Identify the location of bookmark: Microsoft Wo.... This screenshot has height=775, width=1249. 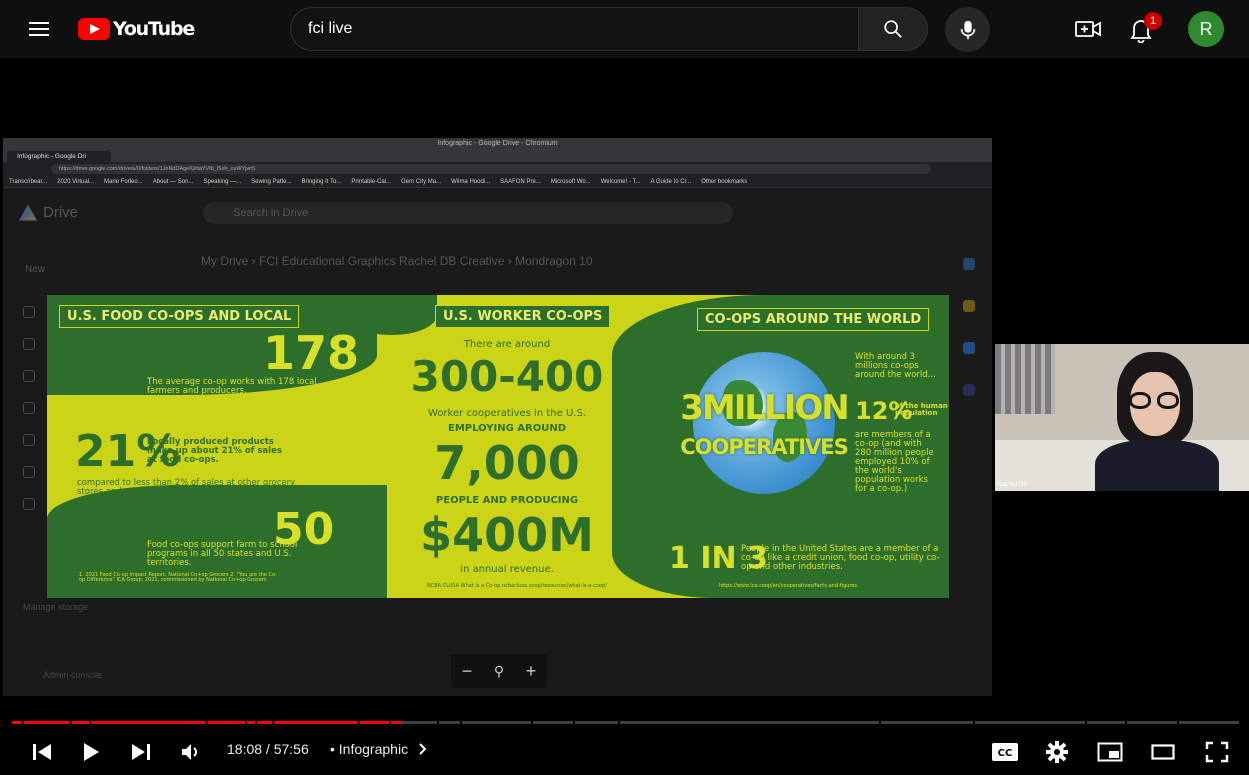
(570, 182).